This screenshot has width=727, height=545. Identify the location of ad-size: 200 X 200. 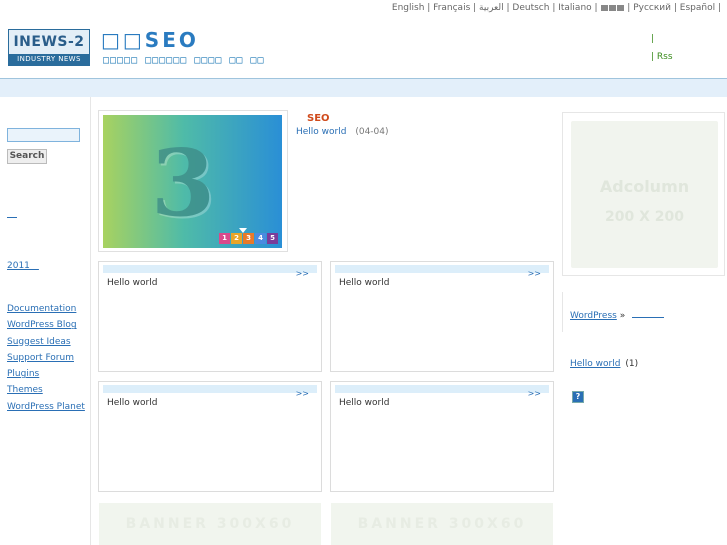
(644, 217).